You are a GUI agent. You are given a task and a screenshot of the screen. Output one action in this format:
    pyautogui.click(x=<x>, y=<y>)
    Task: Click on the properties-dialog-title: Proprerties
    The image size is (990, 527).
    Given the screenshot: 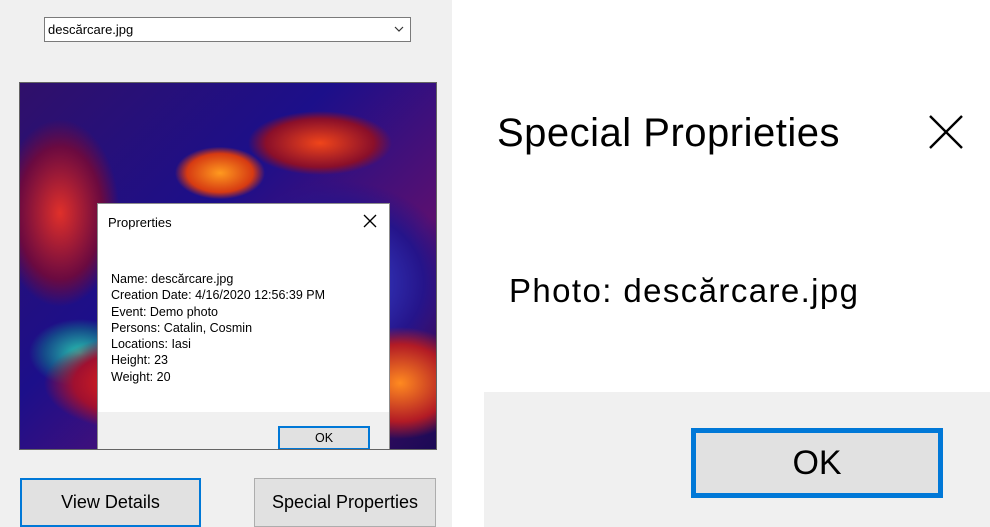 What is the action you would take?
    pyautogui.click(x=140, y=222)
    